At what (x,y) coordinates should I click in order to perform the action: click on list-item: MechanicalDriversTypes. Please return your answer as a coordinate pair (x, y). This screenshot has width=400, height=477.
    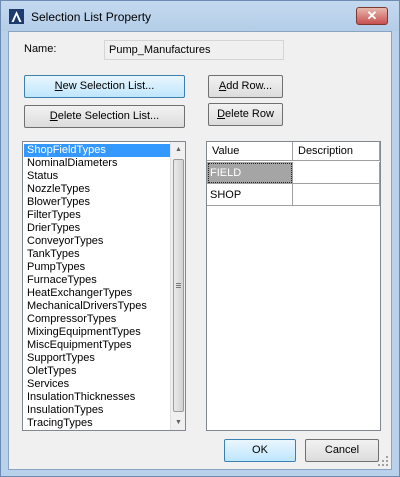
    Looking at the image, I should click on (97, 306).